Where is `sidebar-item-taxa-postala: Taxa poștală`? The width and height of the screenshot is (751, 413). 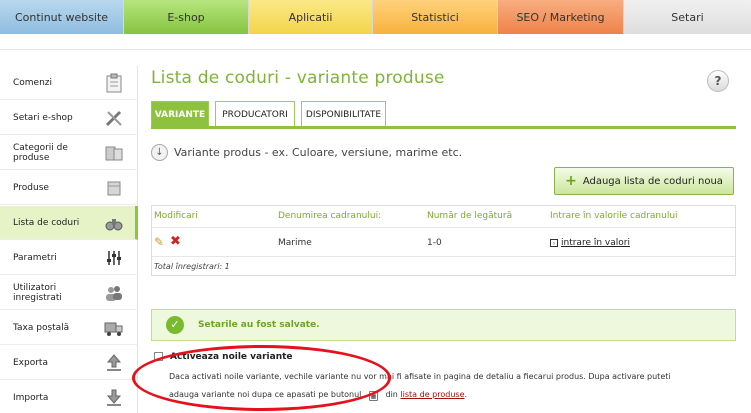
sidebar-item-taxa-postala: Taxa poștală is located at coordinates (69, 328).